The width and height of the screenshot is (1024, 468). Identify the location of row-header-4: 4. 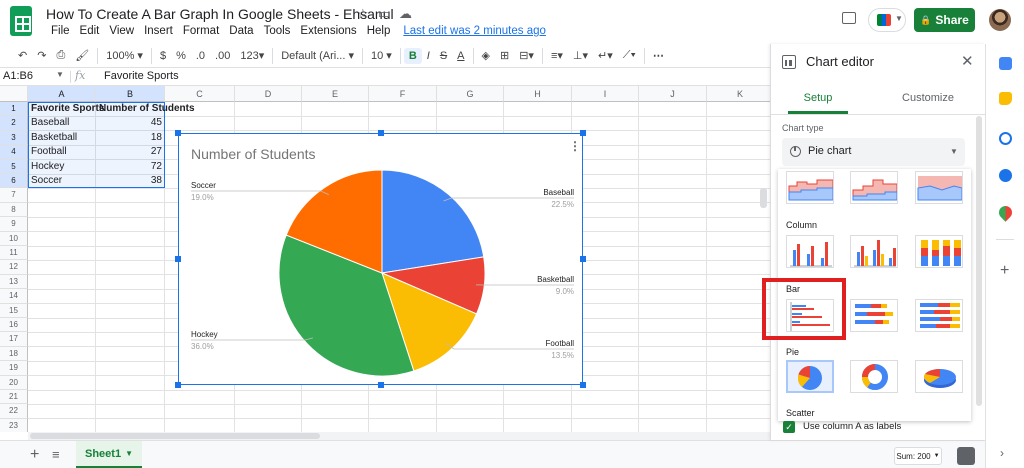
(14, 152).